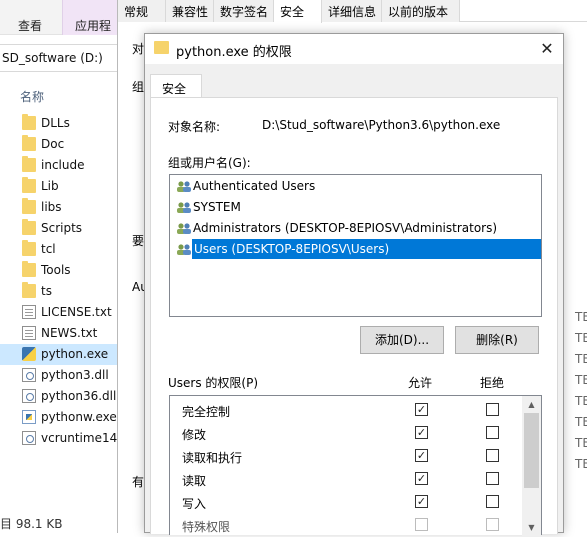 Image resolution: width=587 pixels, height=537 pixels. I want to click on file-row-include: include, so click(59, 165).